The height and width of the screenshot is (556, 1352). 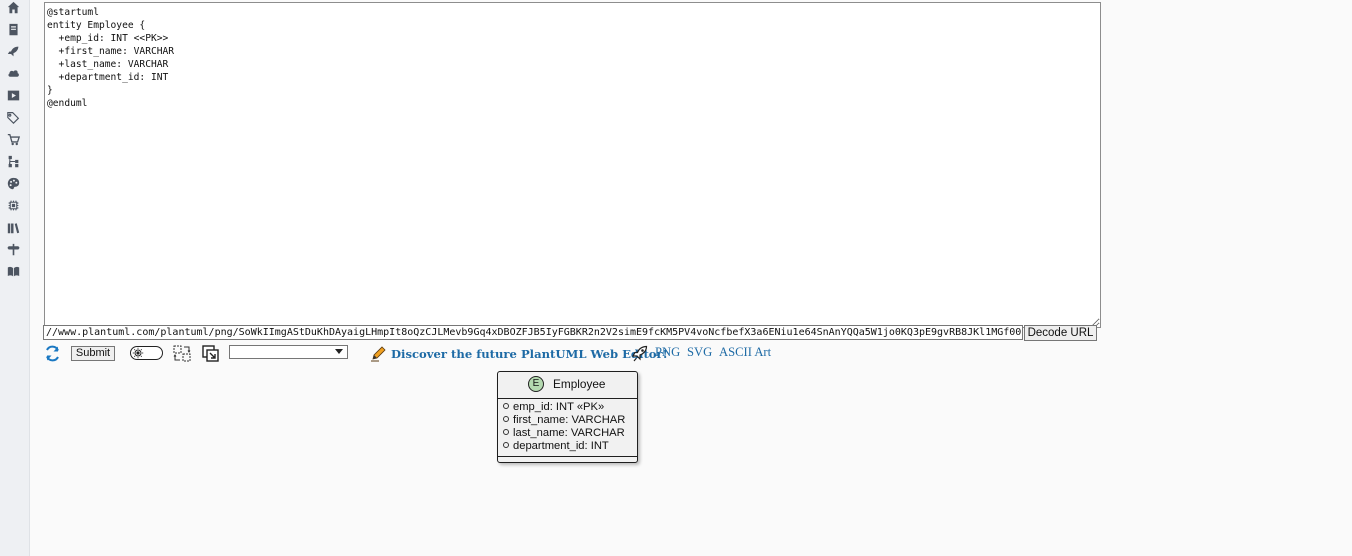 I want to click on library-icon, so click(x=13, y=227).